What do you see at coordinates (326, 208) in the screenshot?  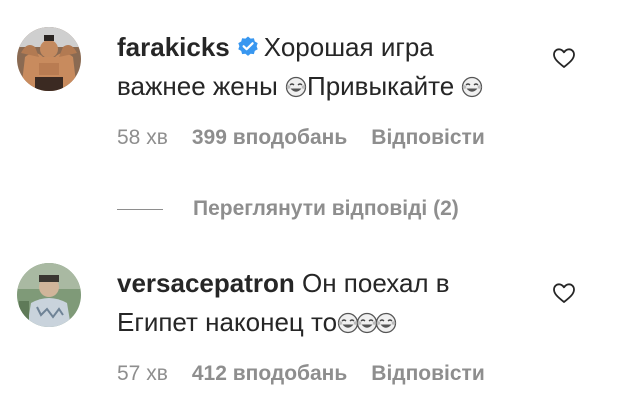 I see `view-replies-label: Переглянути відповіді (2)` at bounding box center [326, 208].